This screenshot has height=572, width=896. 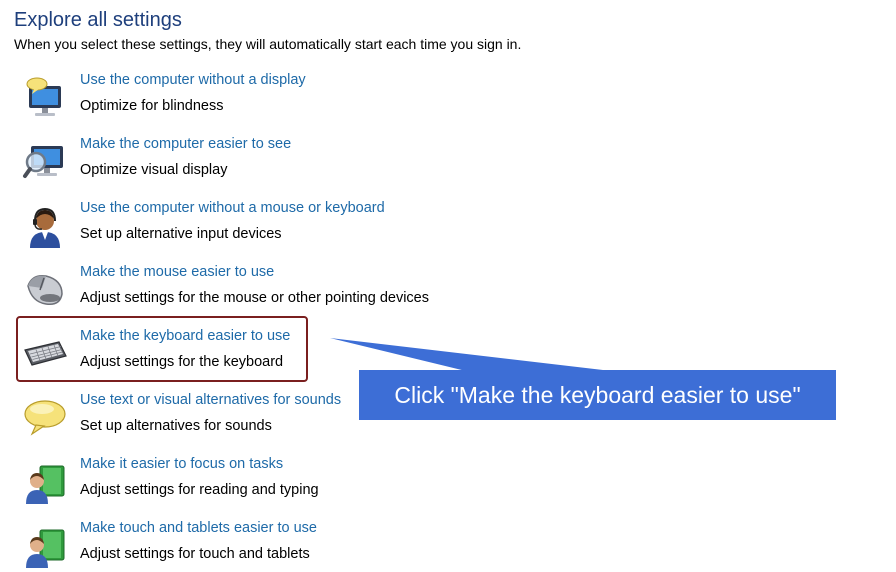 I want to click on callout-pointer, so click(x=475, y=355).